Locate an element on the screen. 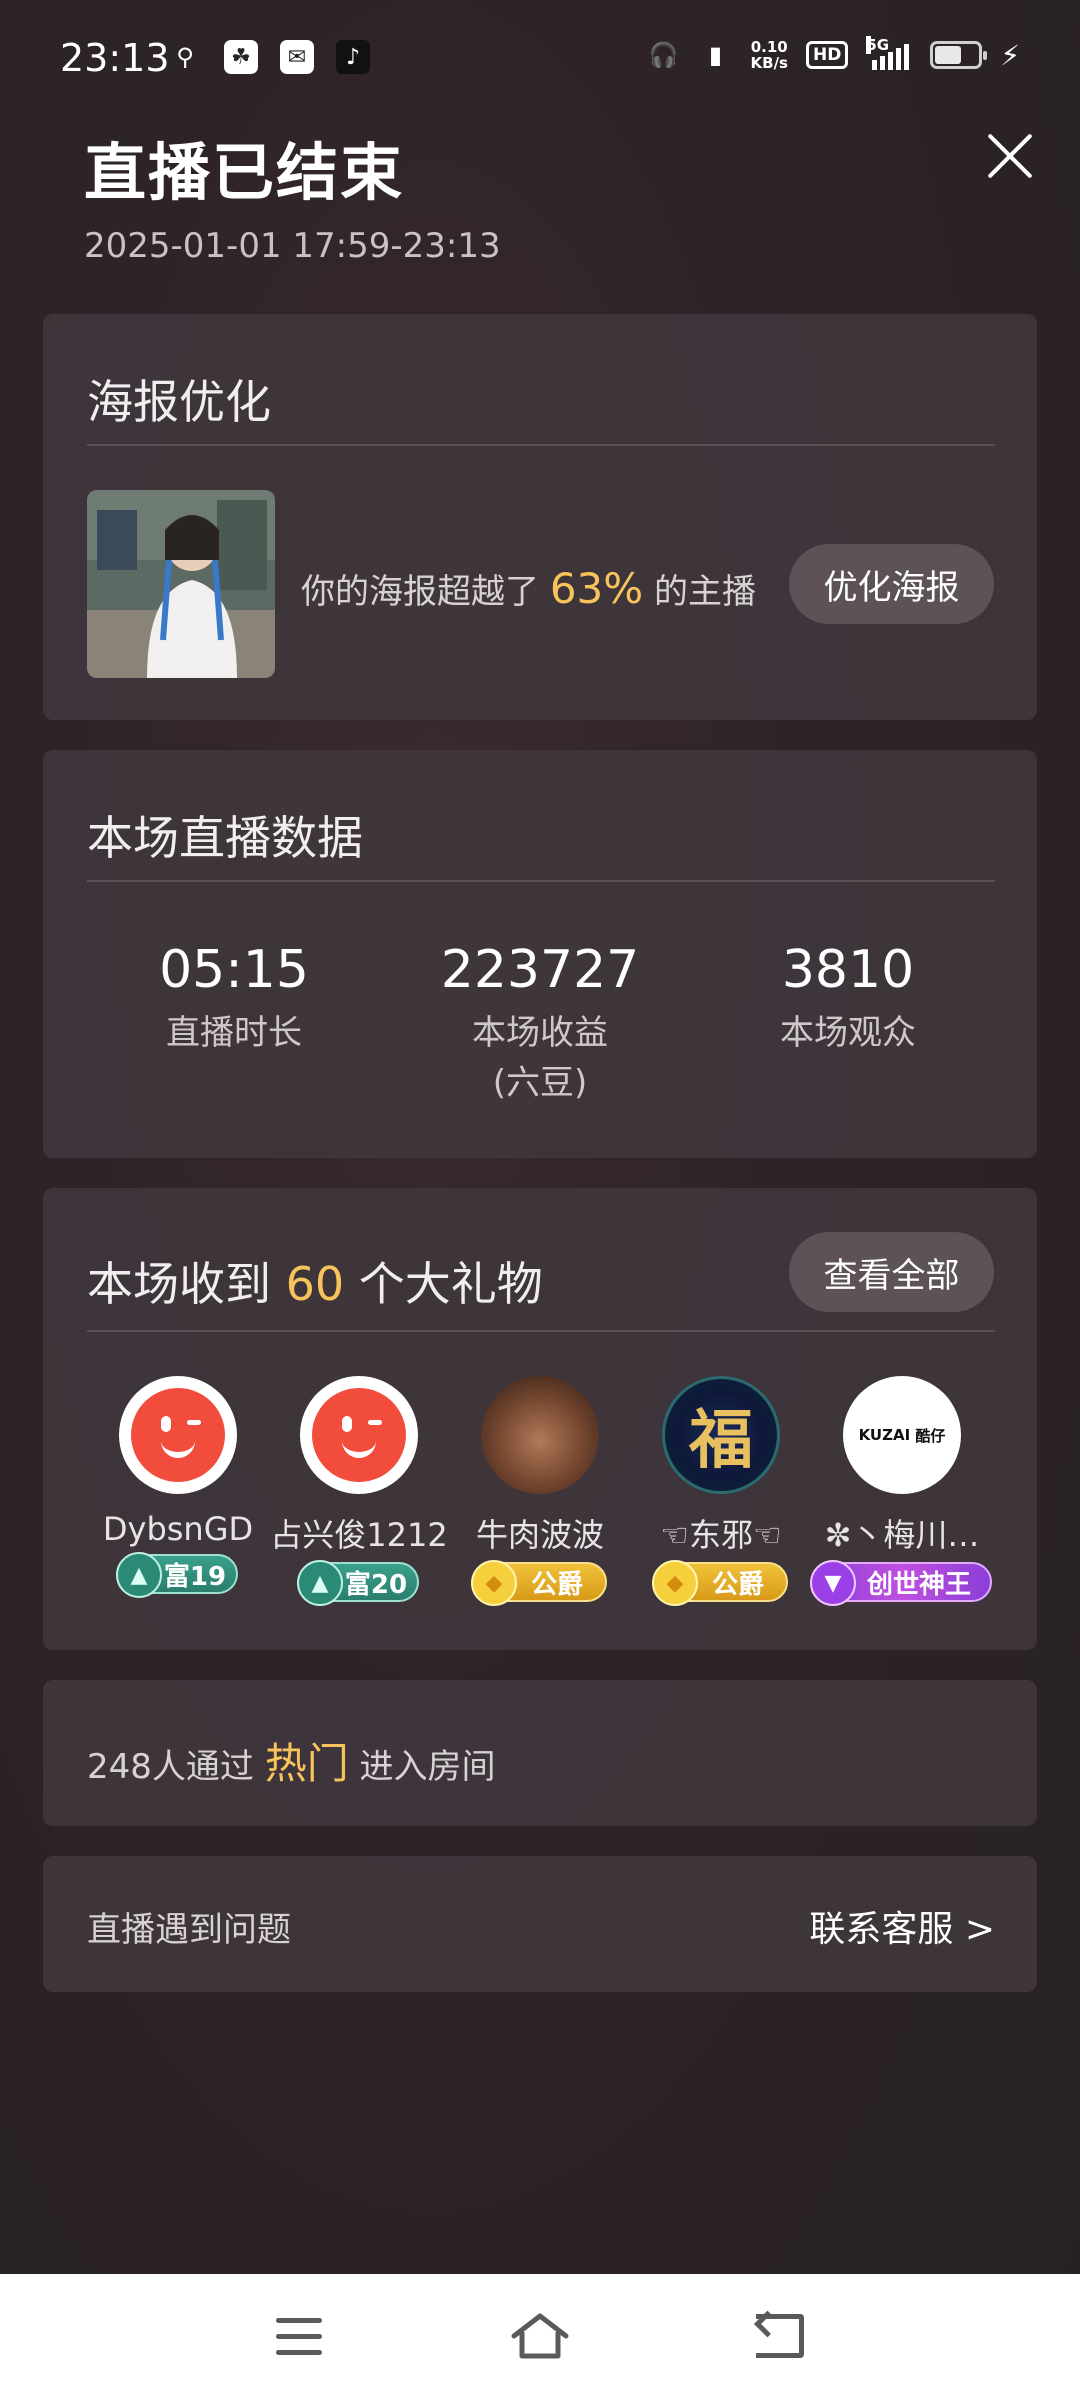  stat-value: 3810 is located at coordinates (848, 970).